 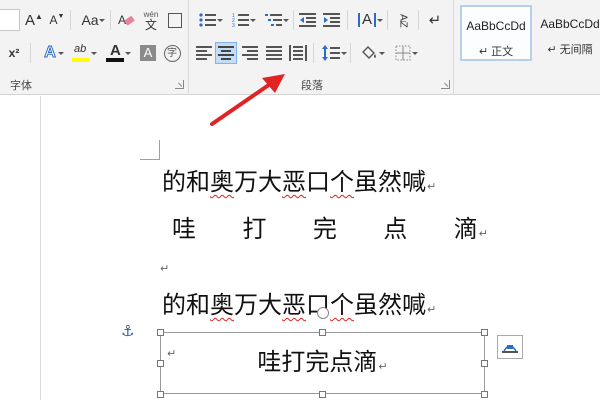 I want to click on char-border-icon, so click(x=175, y=20).